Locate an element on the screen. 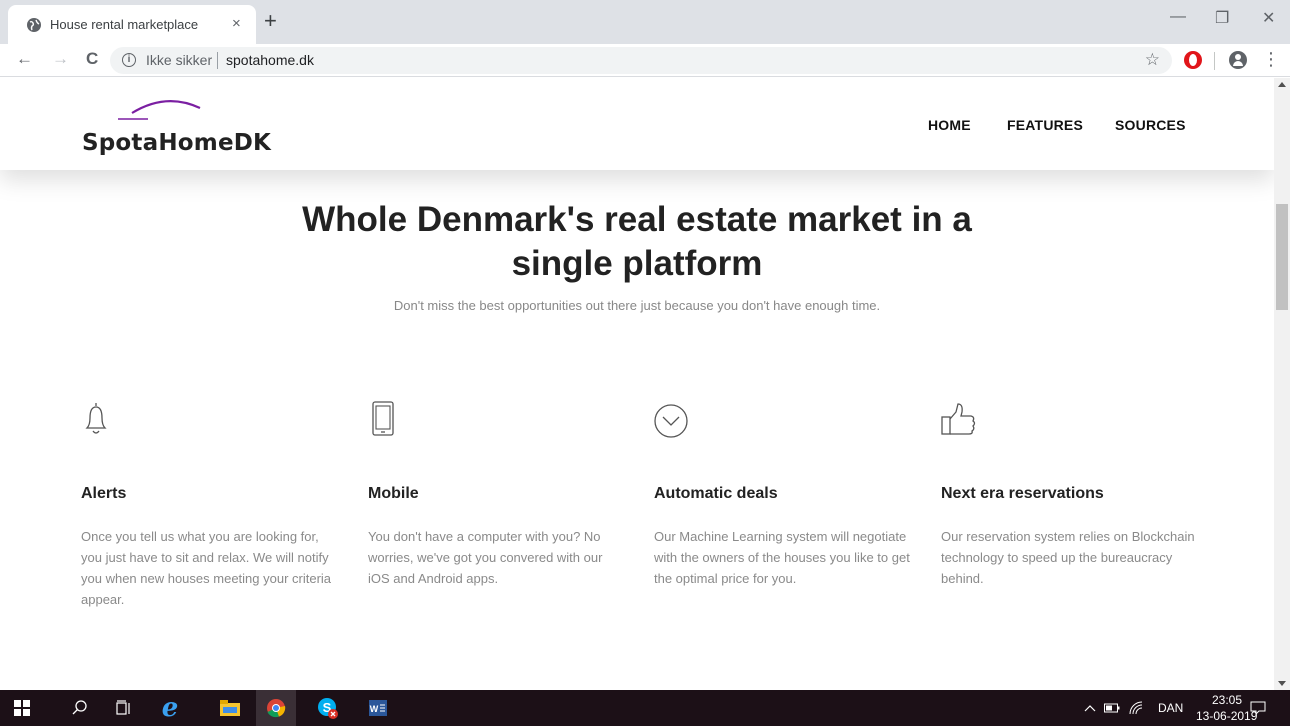 This screenshot has height=726, width=1290. input-language: DAN is located at coordinates (1170, 708).